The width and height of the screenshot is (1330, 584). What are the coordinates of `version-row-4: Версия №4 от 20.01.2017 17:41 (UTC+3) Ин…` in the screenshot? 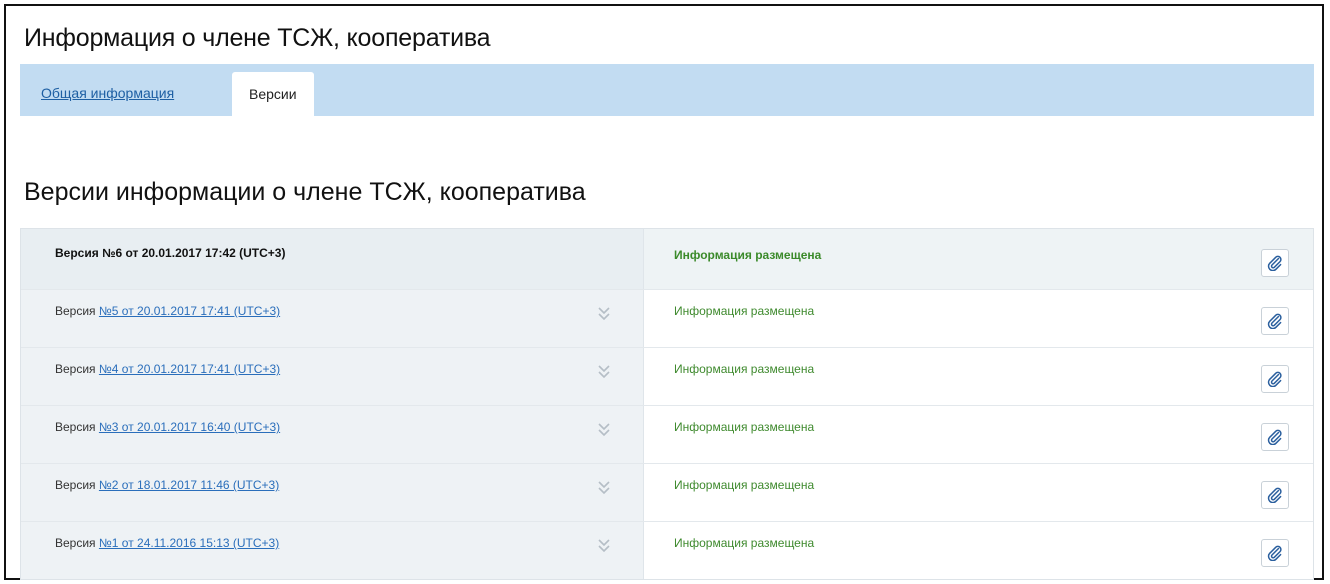 It's located at (667, 376).